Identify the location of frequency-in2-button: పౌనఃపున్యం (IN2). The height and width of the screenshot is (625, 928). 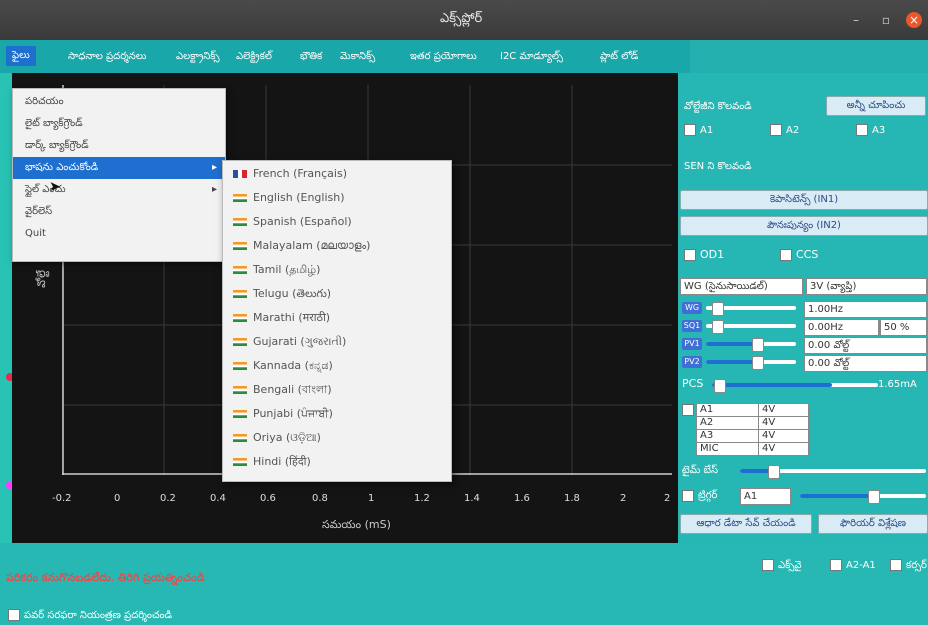
(804, 226).